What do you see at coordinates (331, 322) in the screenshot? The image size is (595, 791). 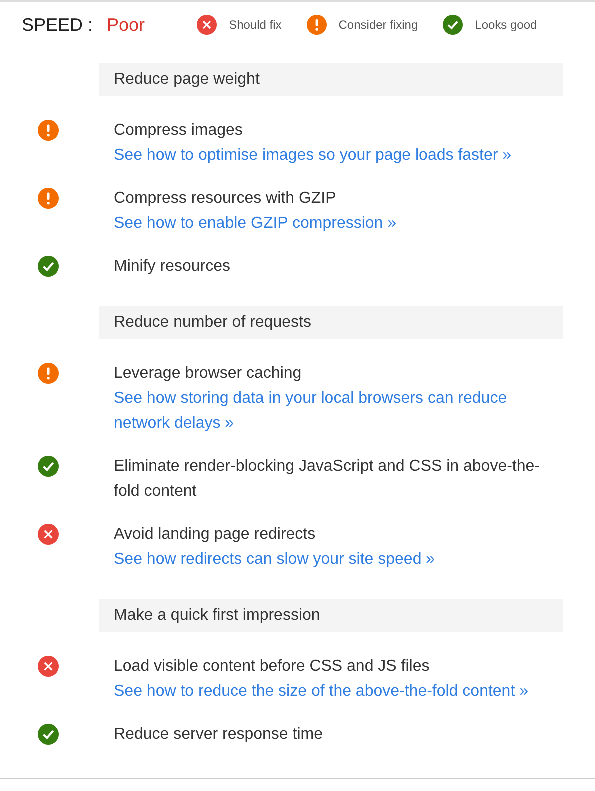 I see `section-header: Reduce number of requests` at bounding box center [331, 322].